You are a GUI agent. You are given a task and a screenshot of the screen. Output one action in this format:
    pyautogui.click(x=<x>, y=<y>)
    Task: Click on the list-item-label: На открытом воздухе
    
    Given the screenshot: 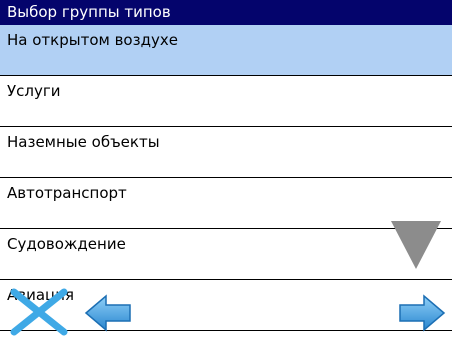 What is the action you would take?
    pyautogui.click(x=92, y=40)
    